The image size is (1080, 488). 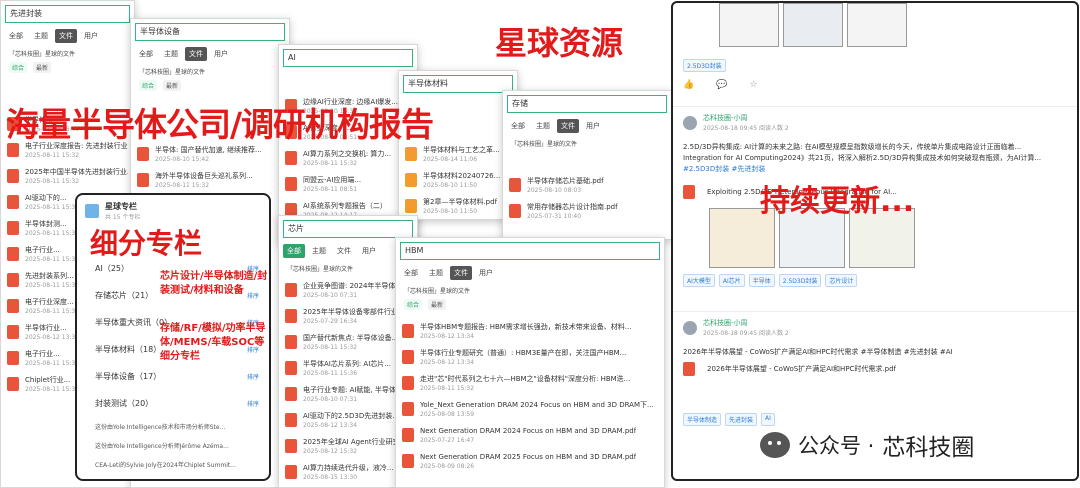 I want to click on file-item: 半导体材料20240726... 2025-08-10 11:50, so click(x=458, y=182).